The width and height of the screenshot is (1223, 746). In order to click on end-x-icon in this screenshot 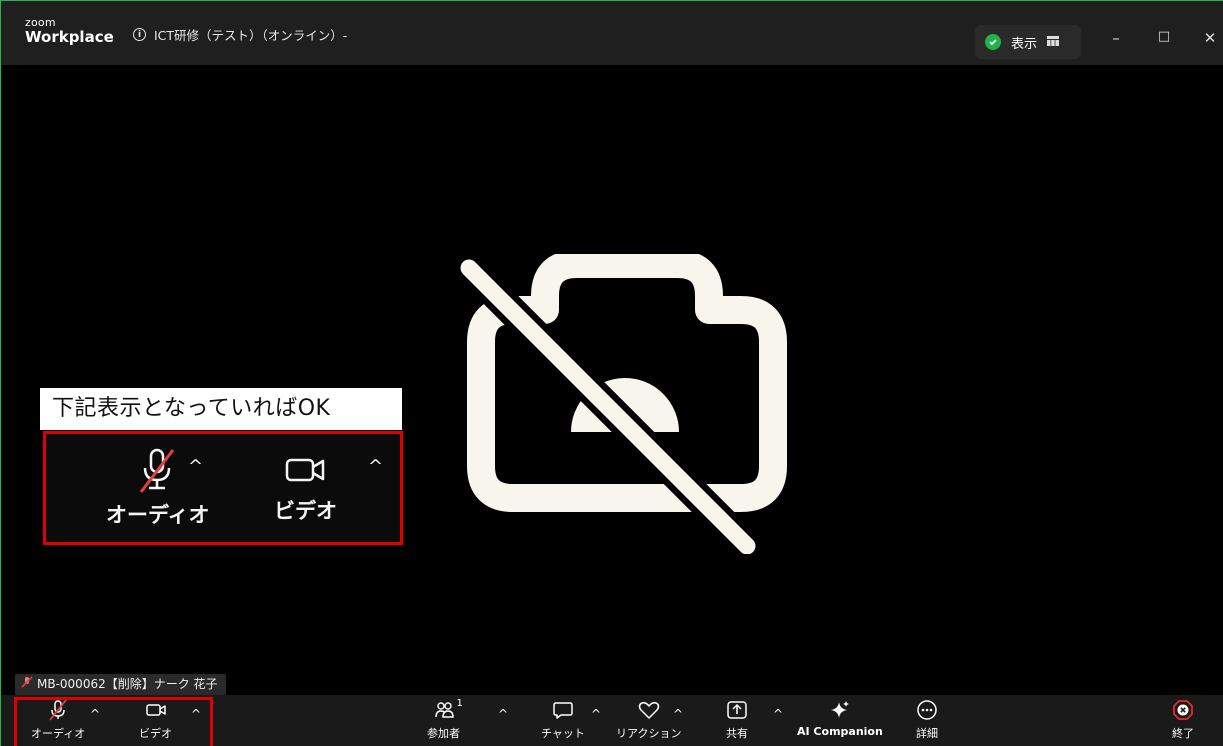, I will do `click(1183, 712)`.